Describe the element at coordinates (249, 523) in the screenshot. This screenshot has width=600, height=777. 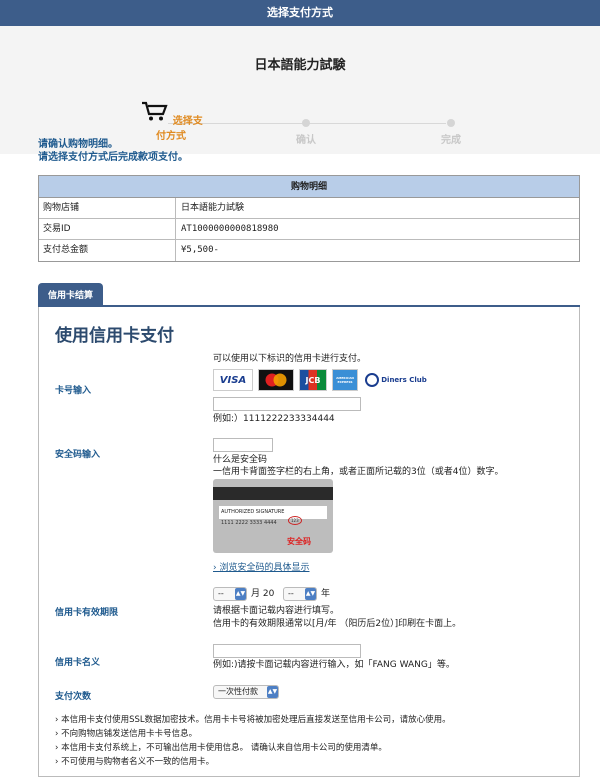
I see `card-number-print: 1111 2222 3333 4444` at that location.